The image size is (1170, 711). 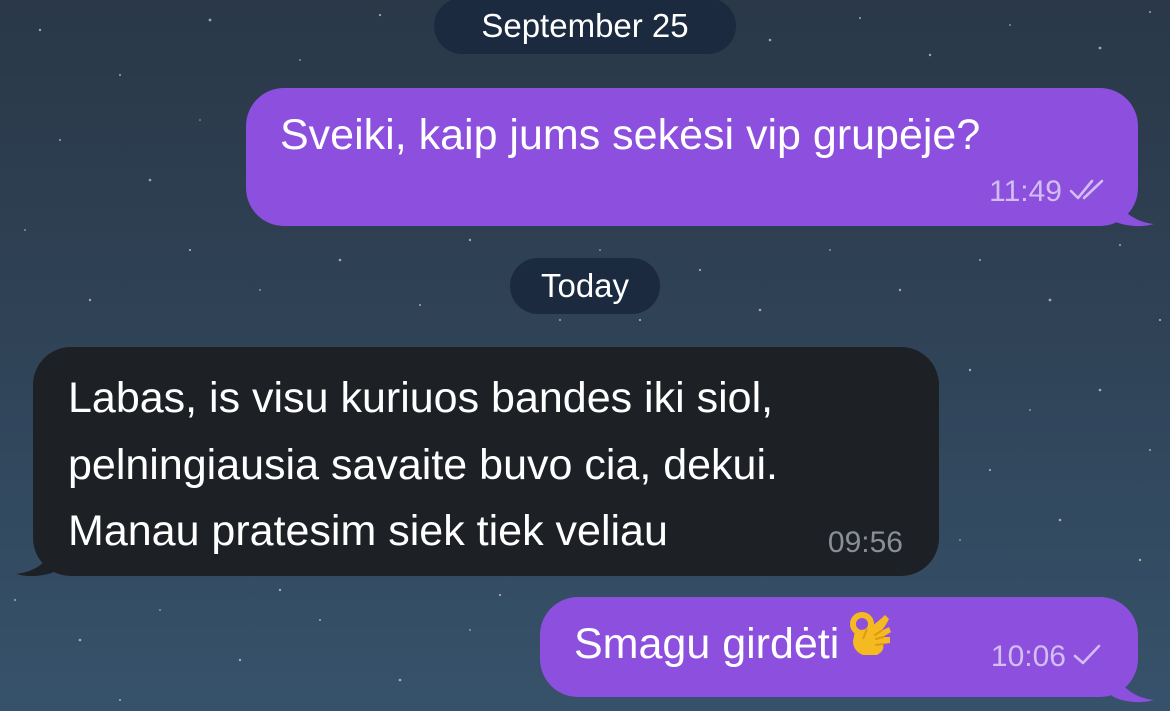 What do you see at coordinates (1087, 658) in the screenshot?
I see `single-check-icon` at bounding box center [1087, 658].